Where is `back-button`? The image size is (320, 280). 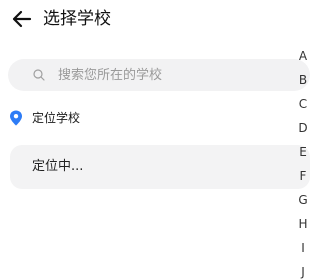 back-button is located at coordinates (22, 19).